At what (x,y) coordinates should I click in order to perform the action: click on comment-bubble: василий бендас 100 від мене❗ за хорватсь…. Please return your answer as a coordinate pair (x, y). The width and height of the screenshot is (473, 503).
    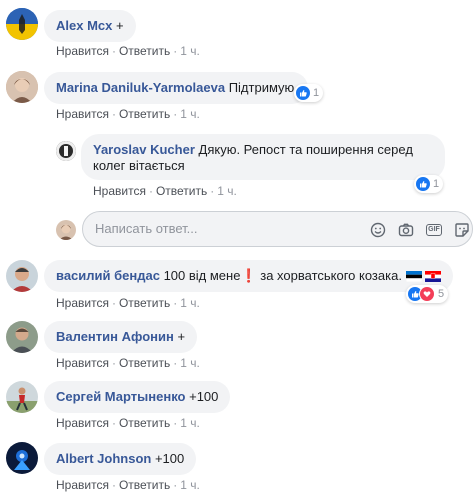
    Looking at the image, I should click on (249, 276).